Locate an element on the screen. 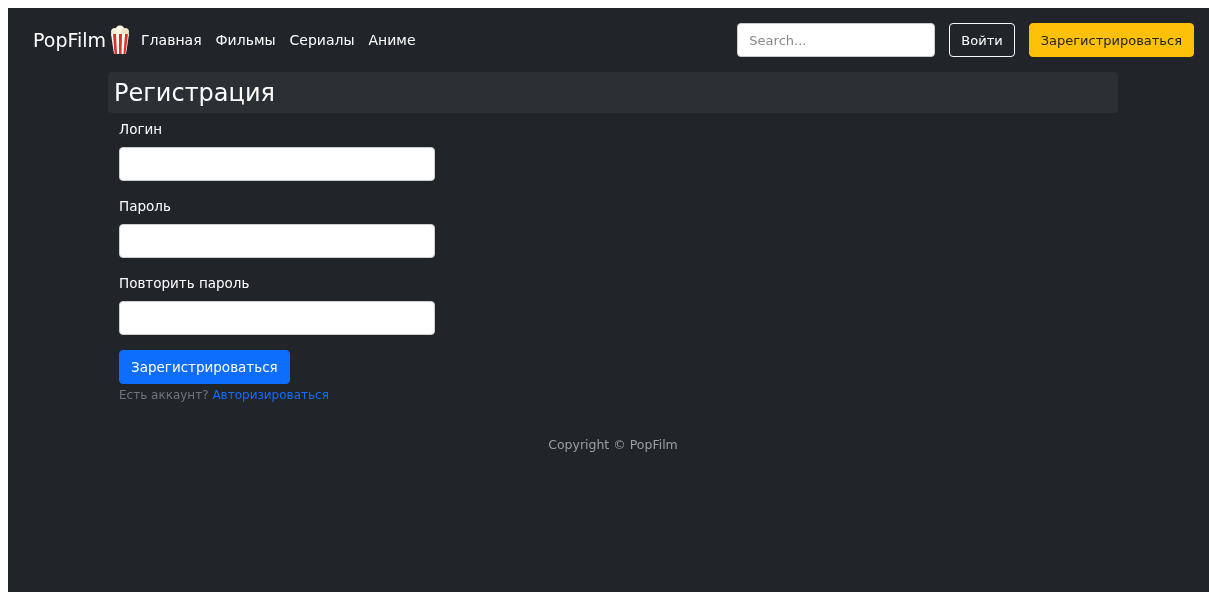  brand-logo: PopFilm is located at coordinates (70, 40).